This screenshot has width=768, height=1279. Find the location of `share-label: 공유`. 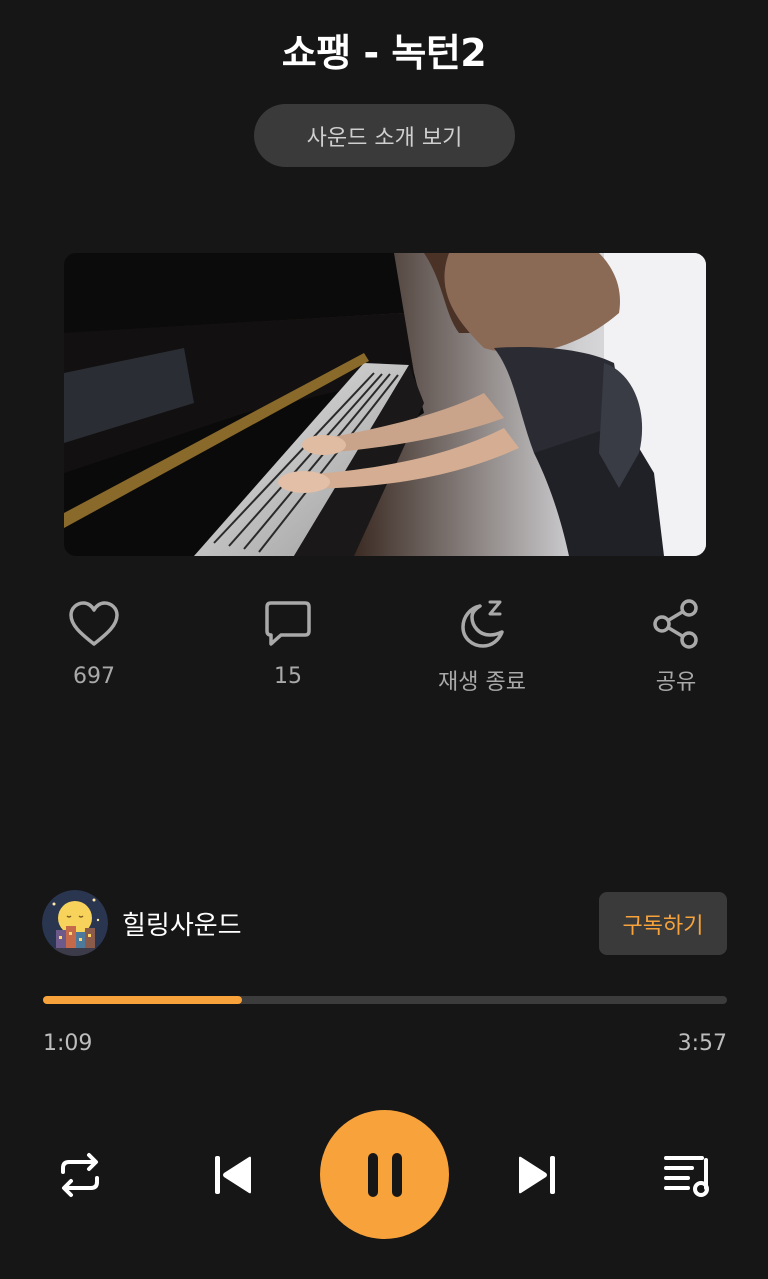

share-label: 공유 is located at coordinates (676, 682).